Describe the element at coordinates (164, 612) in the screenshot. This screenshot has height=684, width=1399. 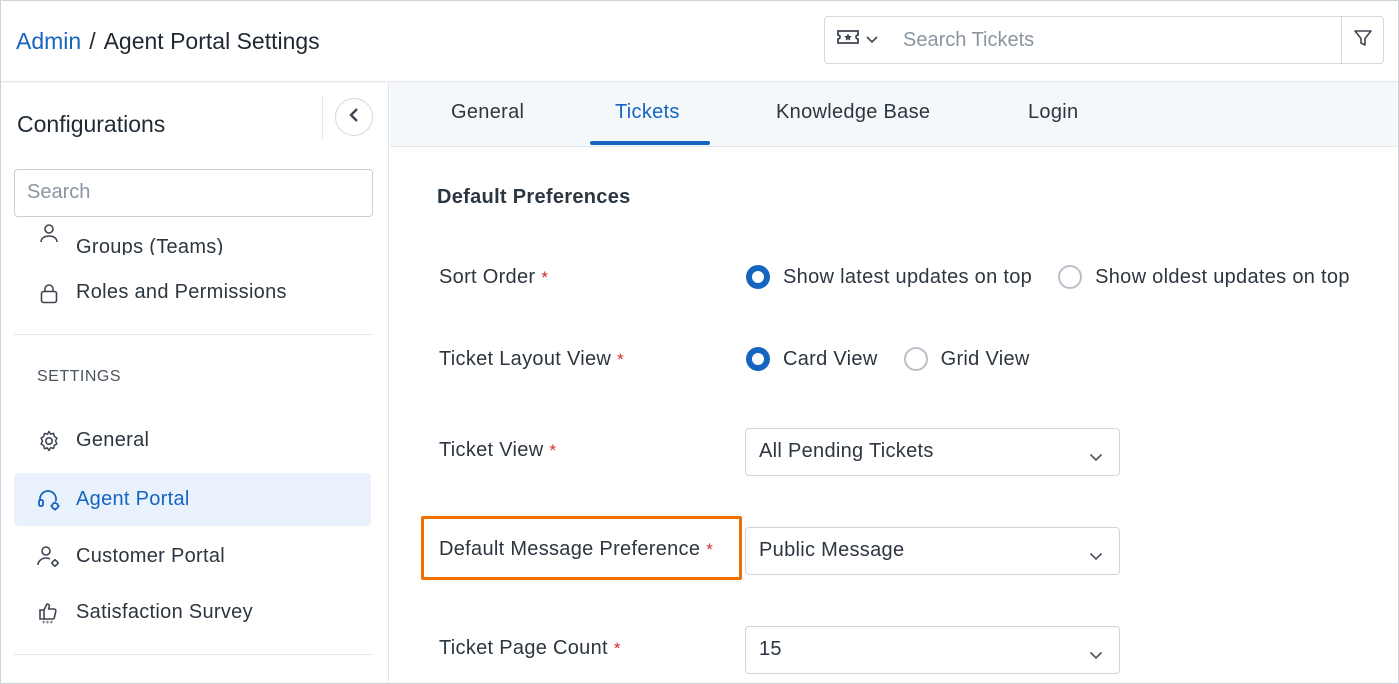
I see `sidebar-item-label: Satisfaction Survey` at that location.